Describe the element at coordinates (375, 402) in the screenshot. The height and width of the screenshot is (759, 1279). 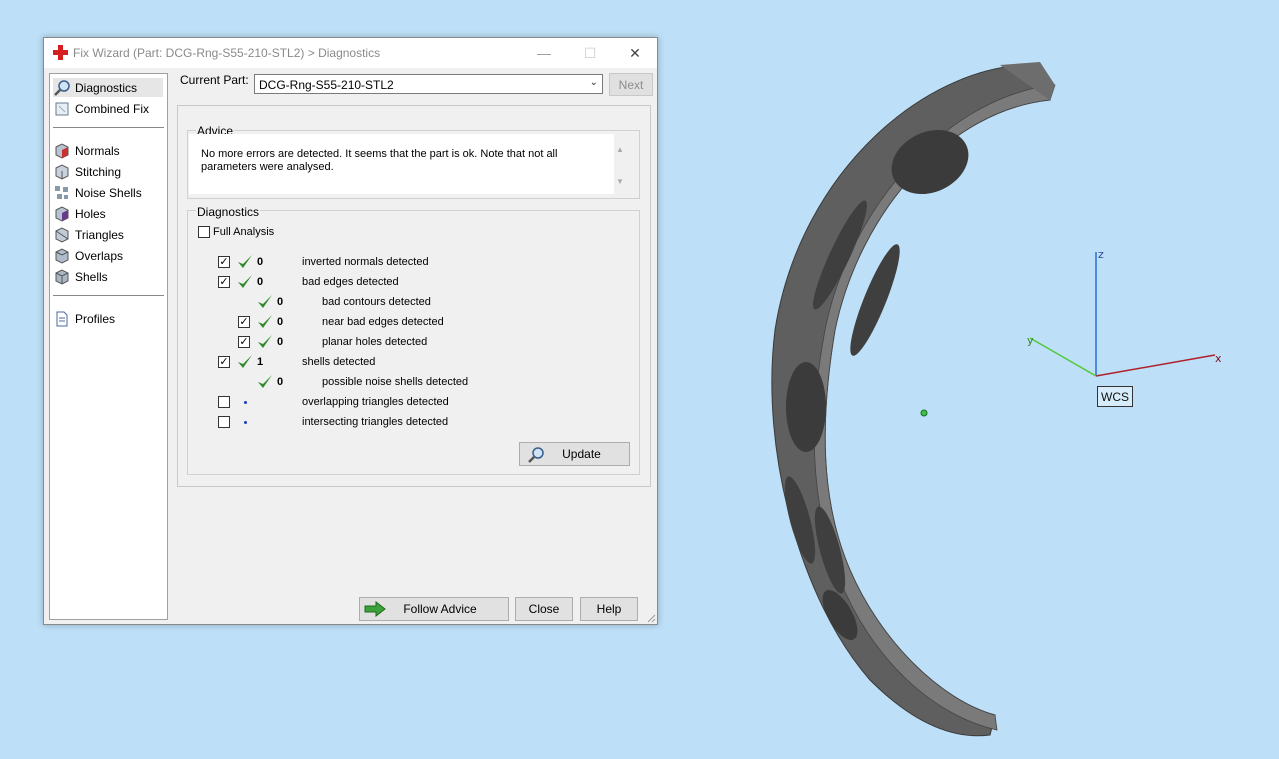
I see `diagnostic-text: overlapping triangles detected` at that location.